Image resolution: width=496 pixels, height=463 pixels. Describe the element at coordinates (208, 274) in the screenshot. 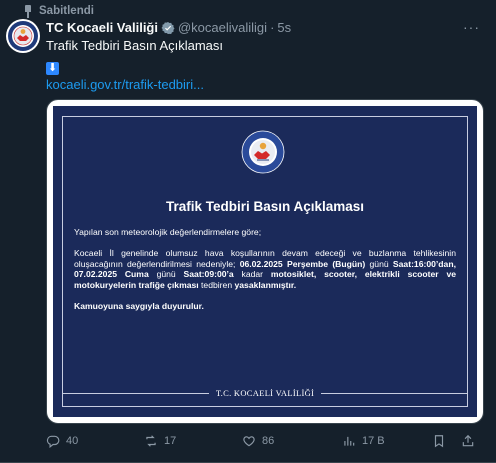

I see `card-text-bold: Saat:09:00’a` at that location.